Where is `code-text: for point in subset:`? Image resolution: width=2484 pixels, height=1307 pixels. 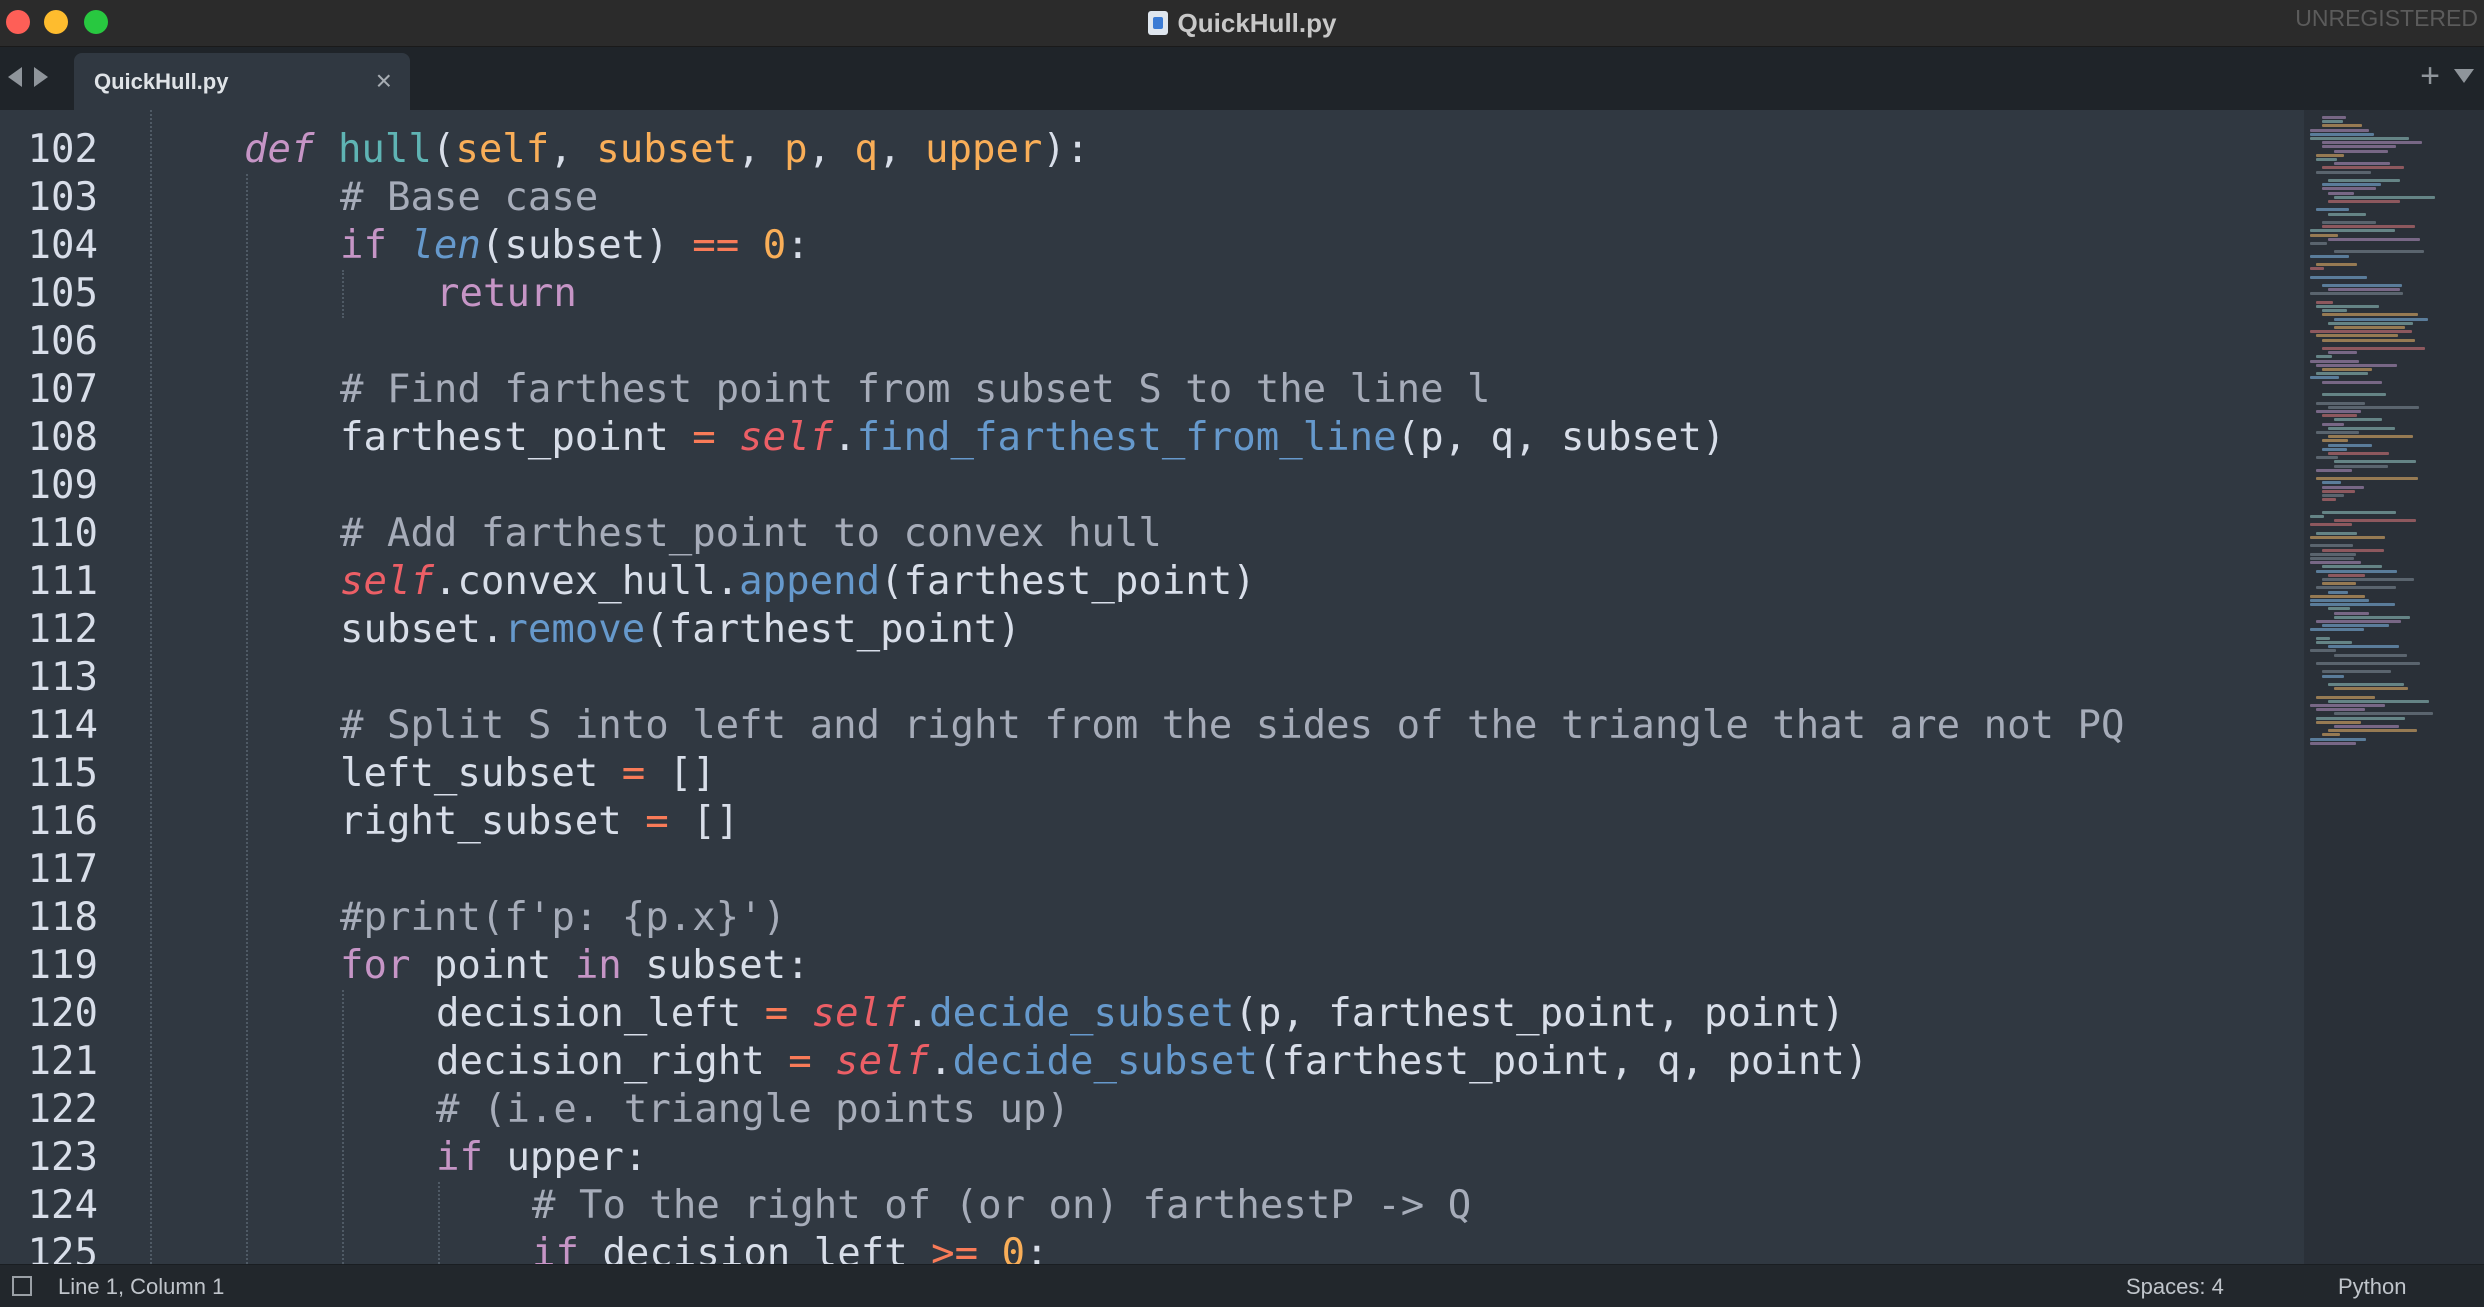 code-text: for point in subset: is located at coordinates (575, 966).